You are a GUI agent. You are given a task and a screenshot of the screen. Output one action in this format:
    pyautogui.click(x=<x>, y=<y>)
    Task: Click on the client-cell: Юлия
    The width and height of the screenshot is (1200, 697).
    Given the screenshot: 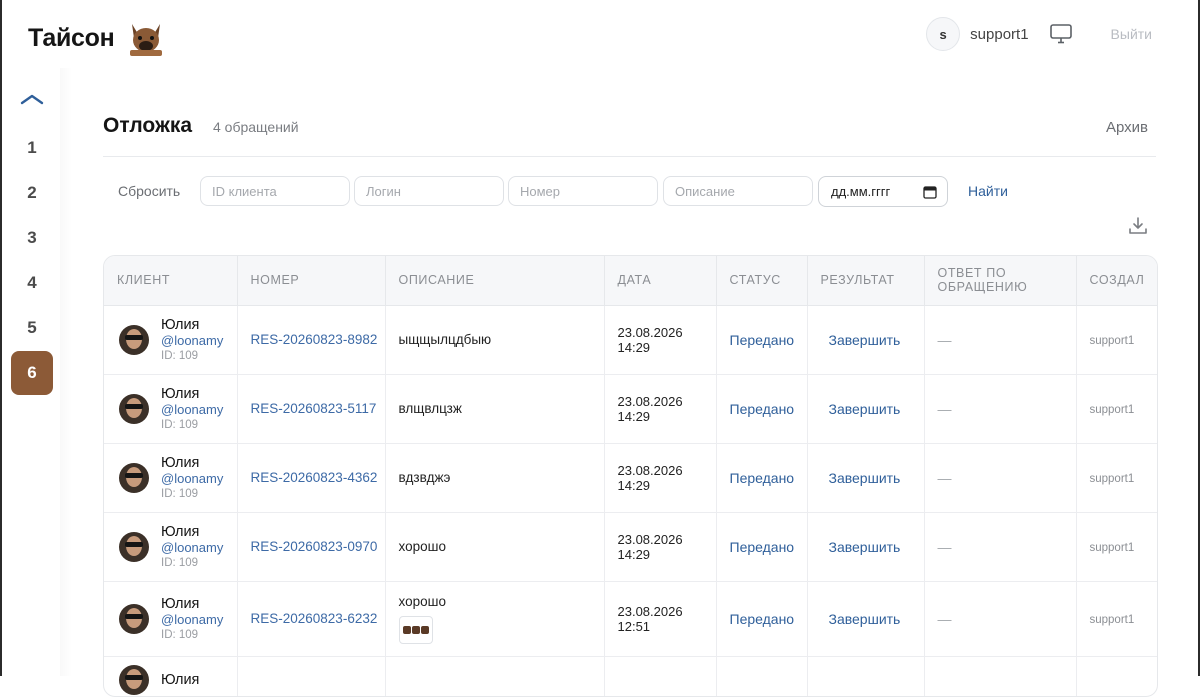 What is the action you would take?
    pyautogui.click(x=171, y=676)
    